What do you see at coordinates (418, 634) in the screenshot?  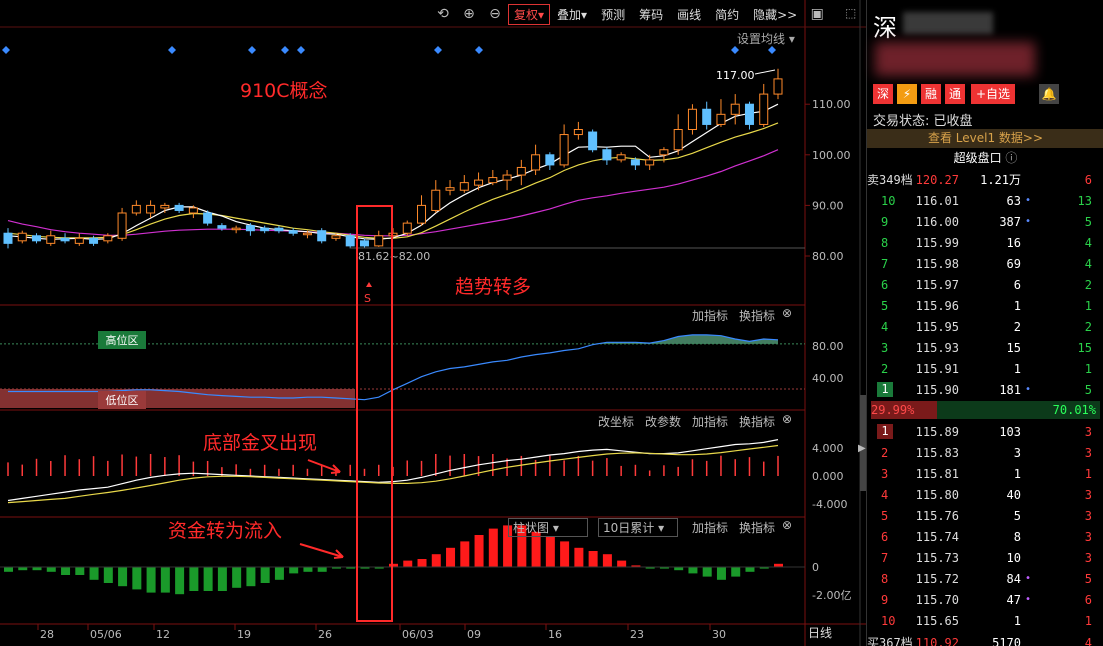 I see `date-label: 06/03` at bounding box center [418, 634].